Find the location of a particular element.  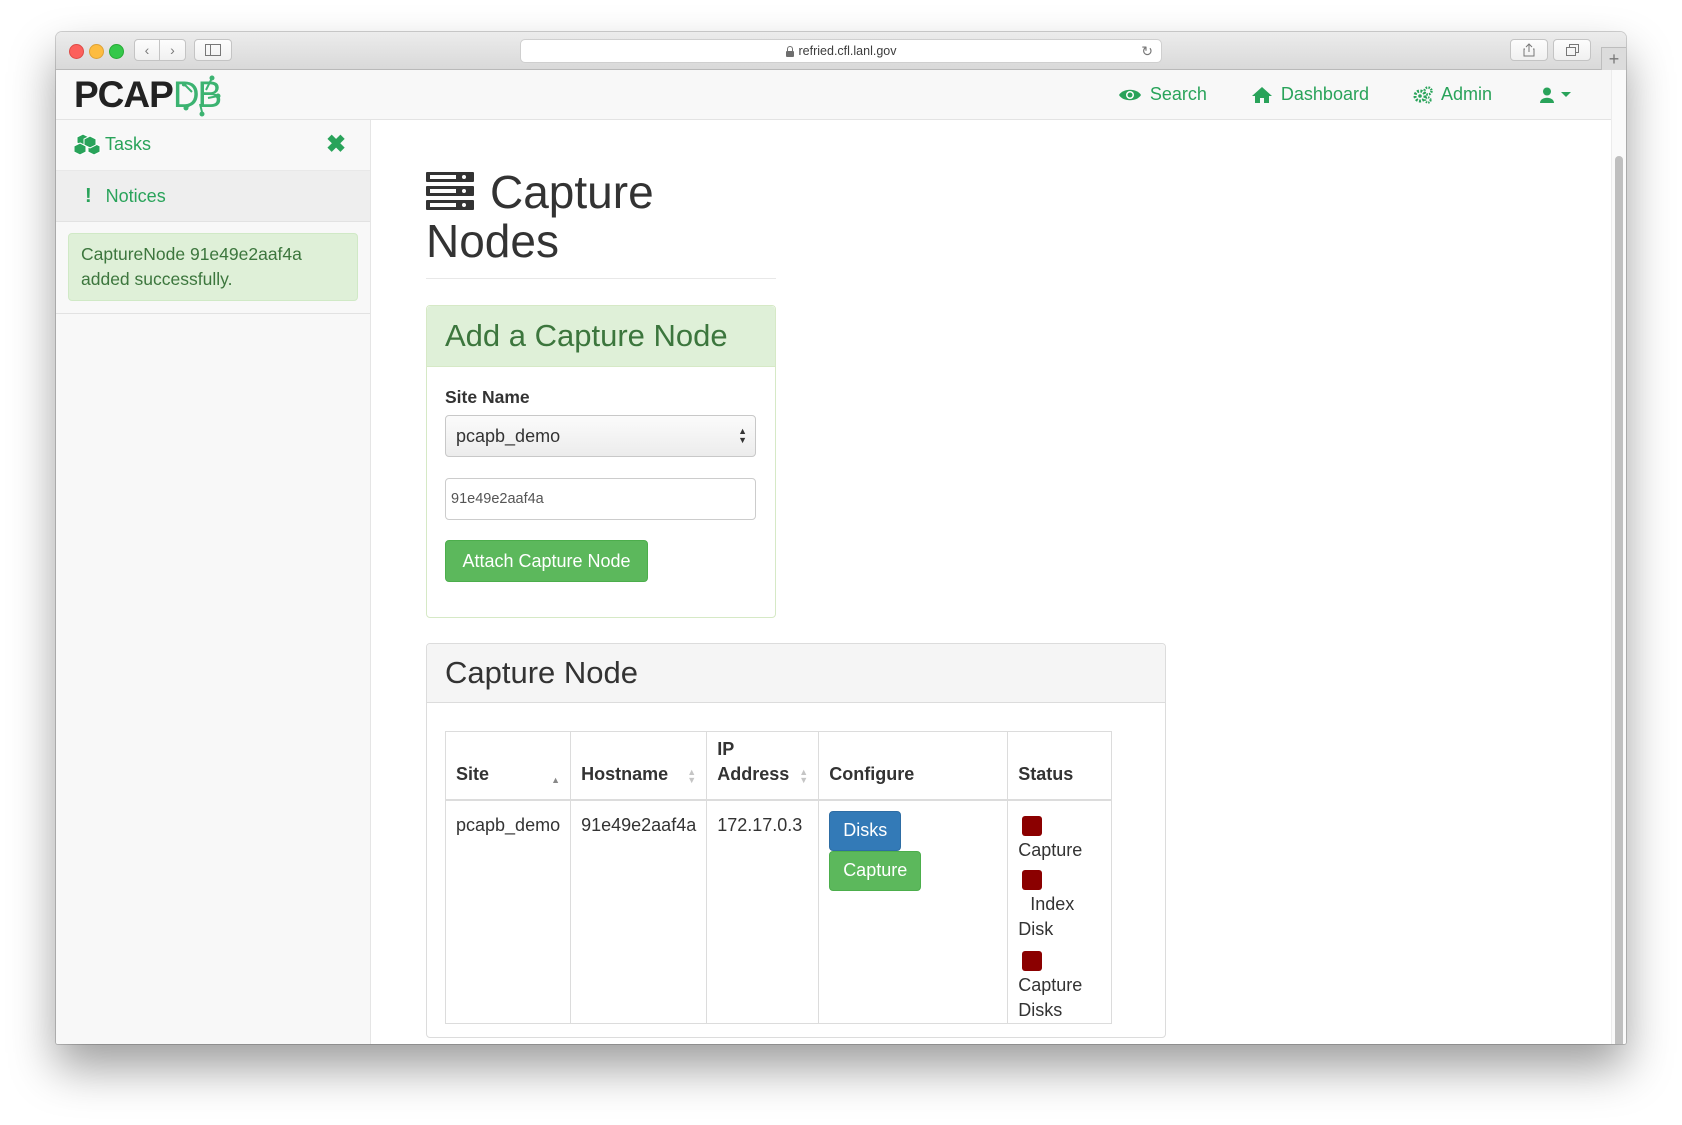

share-button is located at coordinates (1529, 50).